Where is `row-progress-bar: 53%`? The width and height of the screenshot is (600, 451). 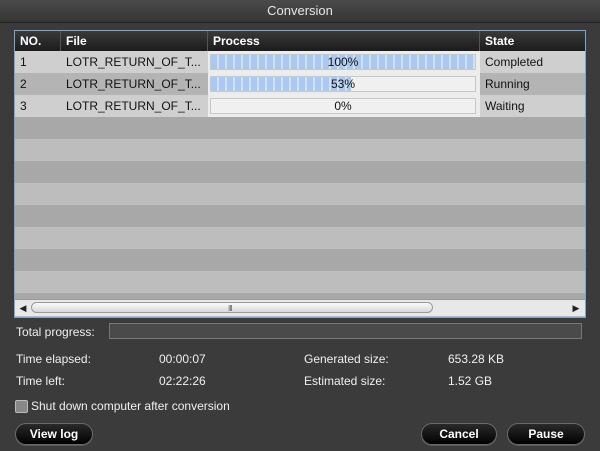
row-progress-bar: 53% is located at coordinates (343, 84).